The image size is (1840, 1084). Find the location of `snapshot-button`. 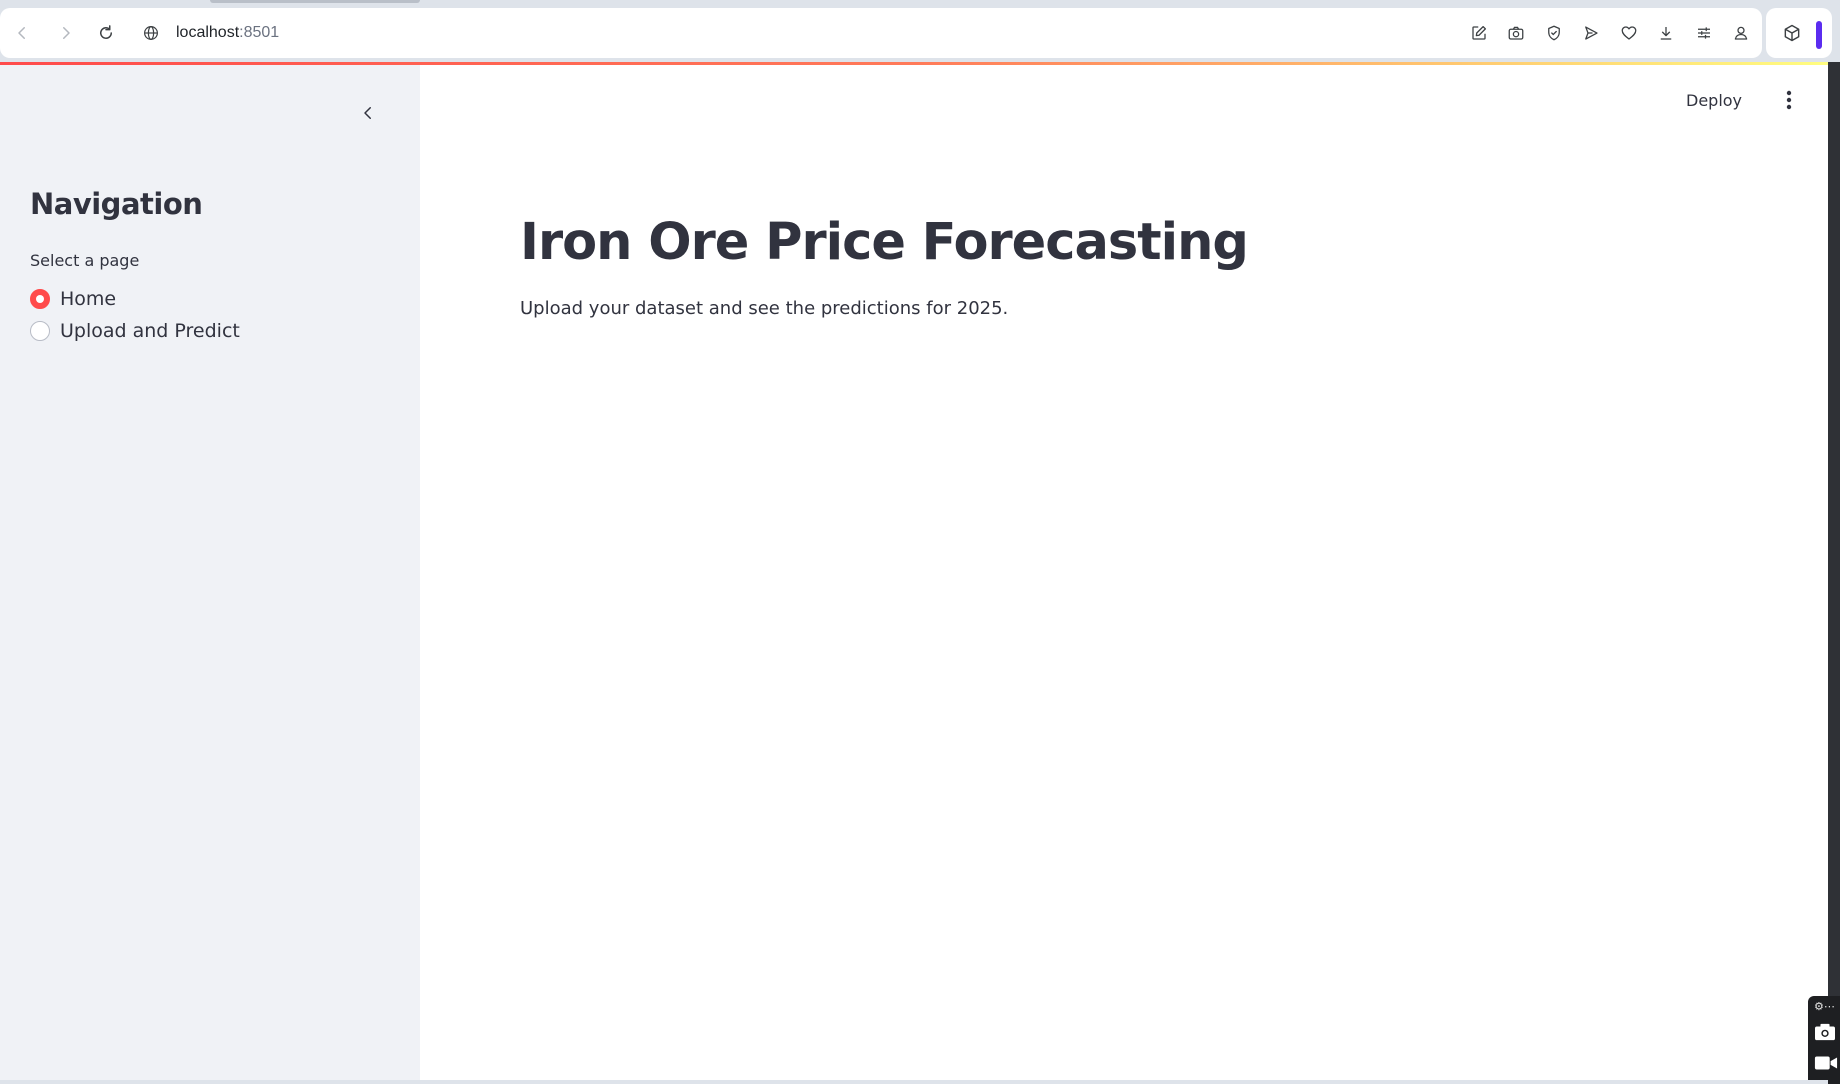

snapshot-button is located at coordinates (1517, 33).